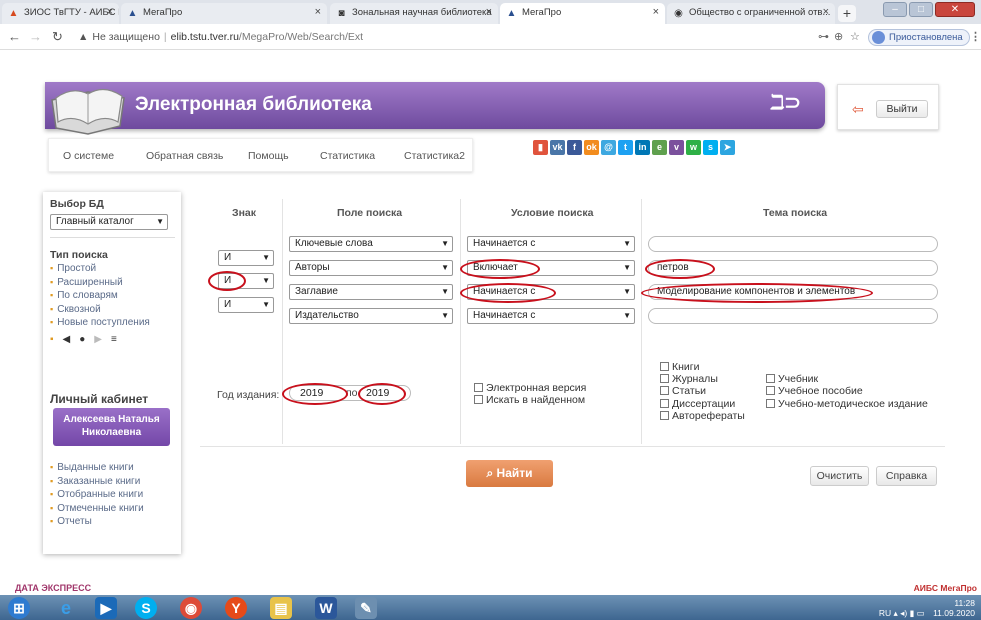  What do you see at coordinates (855, 36) in the screenshot?
I see `star-icon: ☆` at bounding box center [855, 36].